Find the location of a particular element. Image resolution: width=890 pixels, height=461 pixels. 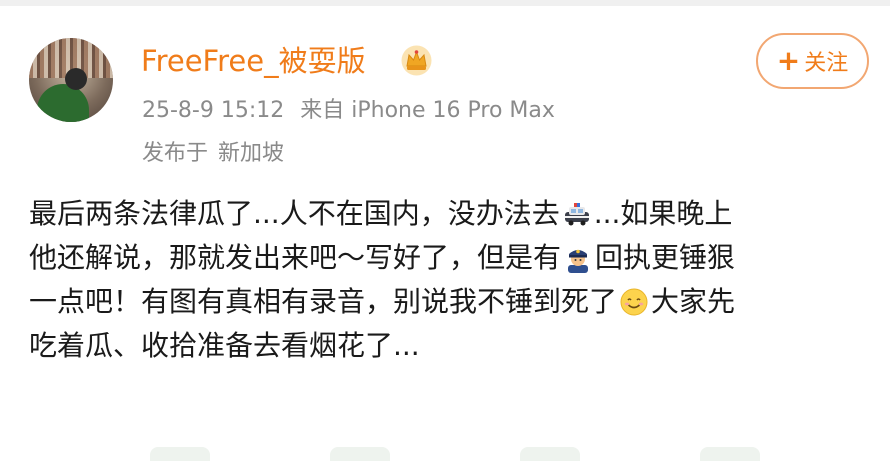

avatar-head is located at coordinates (76, 79).